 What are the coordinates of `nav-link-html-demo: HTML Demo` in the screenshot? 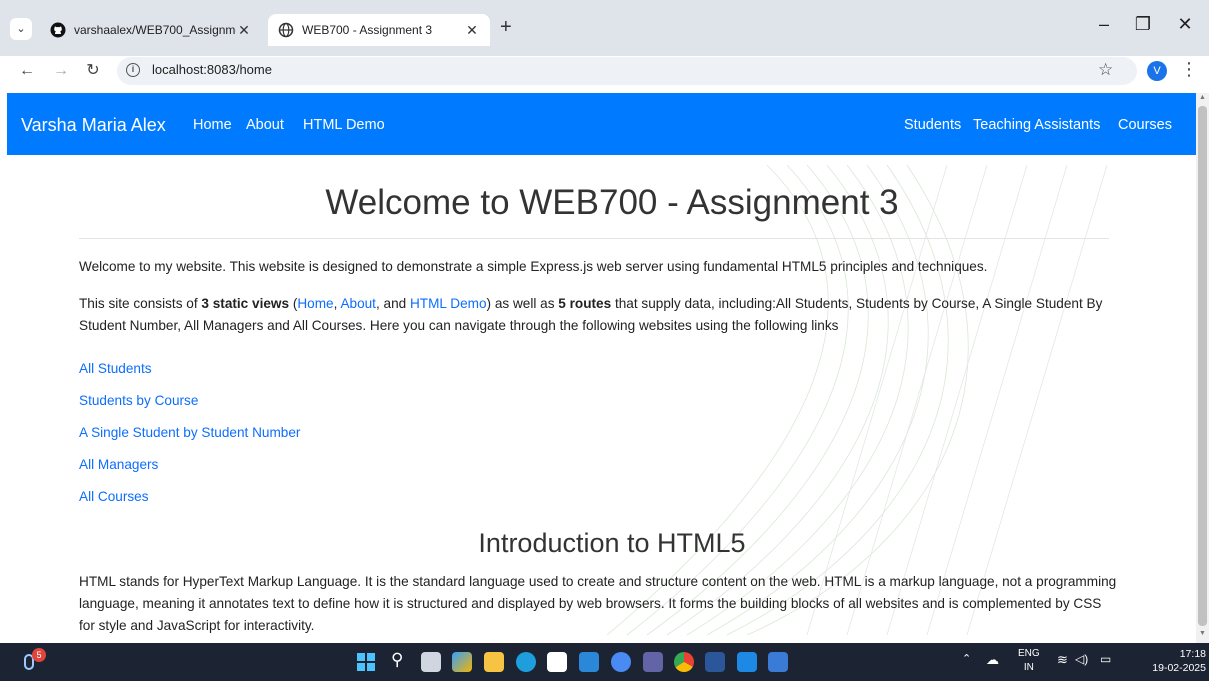 It's located at (344, 125).